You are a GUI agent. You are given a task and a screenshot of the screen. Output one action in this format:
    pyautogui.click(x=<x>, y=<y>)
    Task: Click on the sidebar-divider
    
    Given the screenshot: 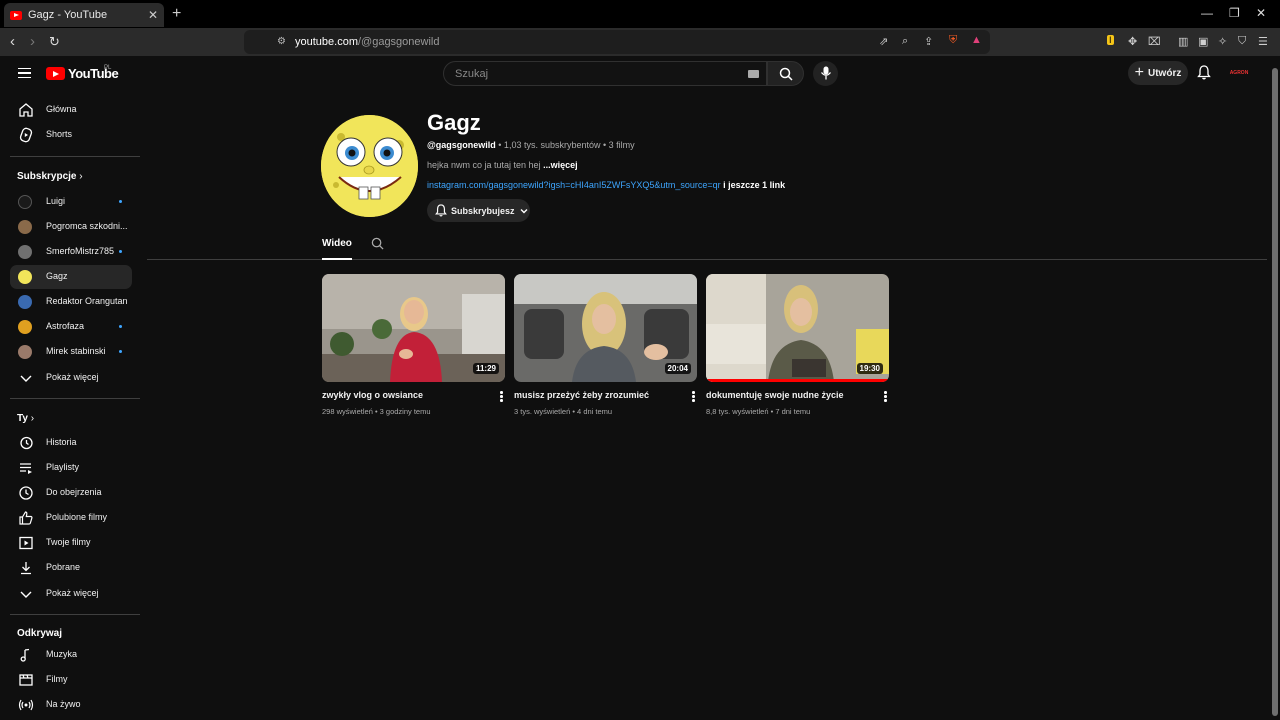 What is the action you would take?
    pyautogui.click(x=75, y=614)
    